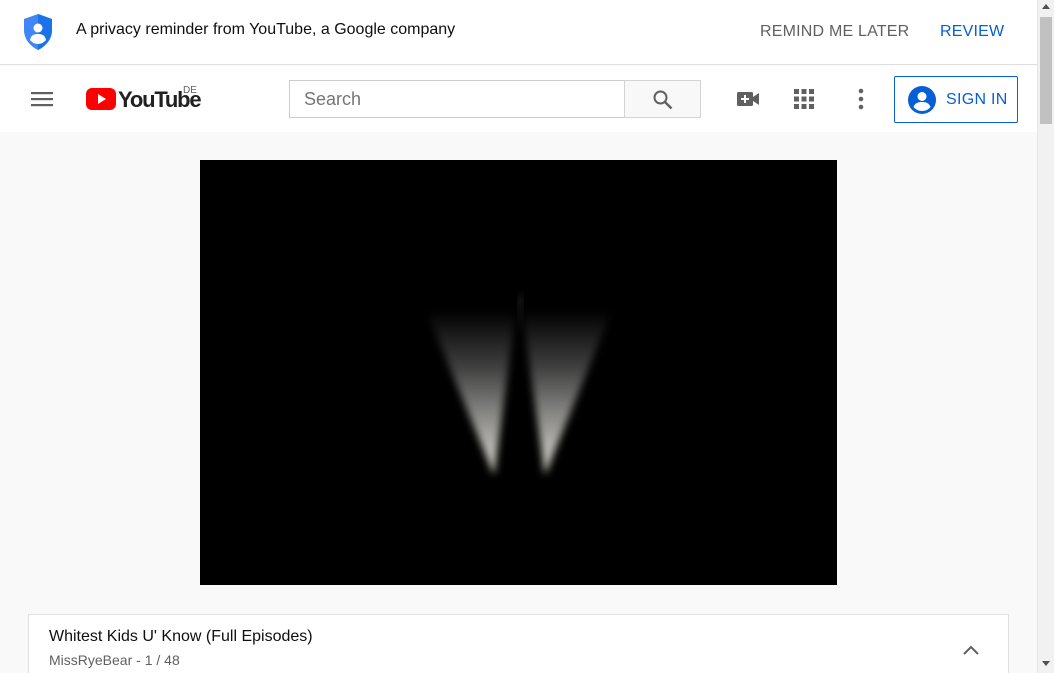 The width and height of the screenshot is (1054, 673). What do you see at coordinates (1046, 70) in the screenshot?
I see `scrollbar-thumb` at bounding box center [1046, 70].